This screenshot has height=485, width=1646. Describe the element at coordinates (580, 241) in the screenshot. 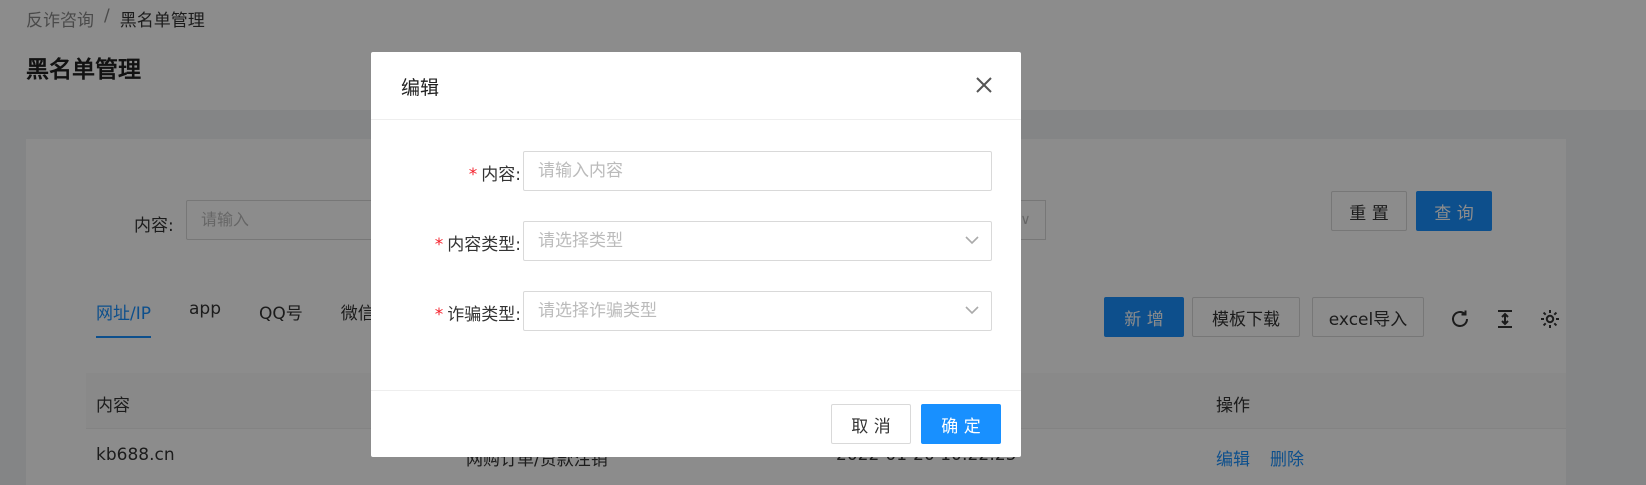

I see `content-type-placeholder: 请选择类型` at that location.